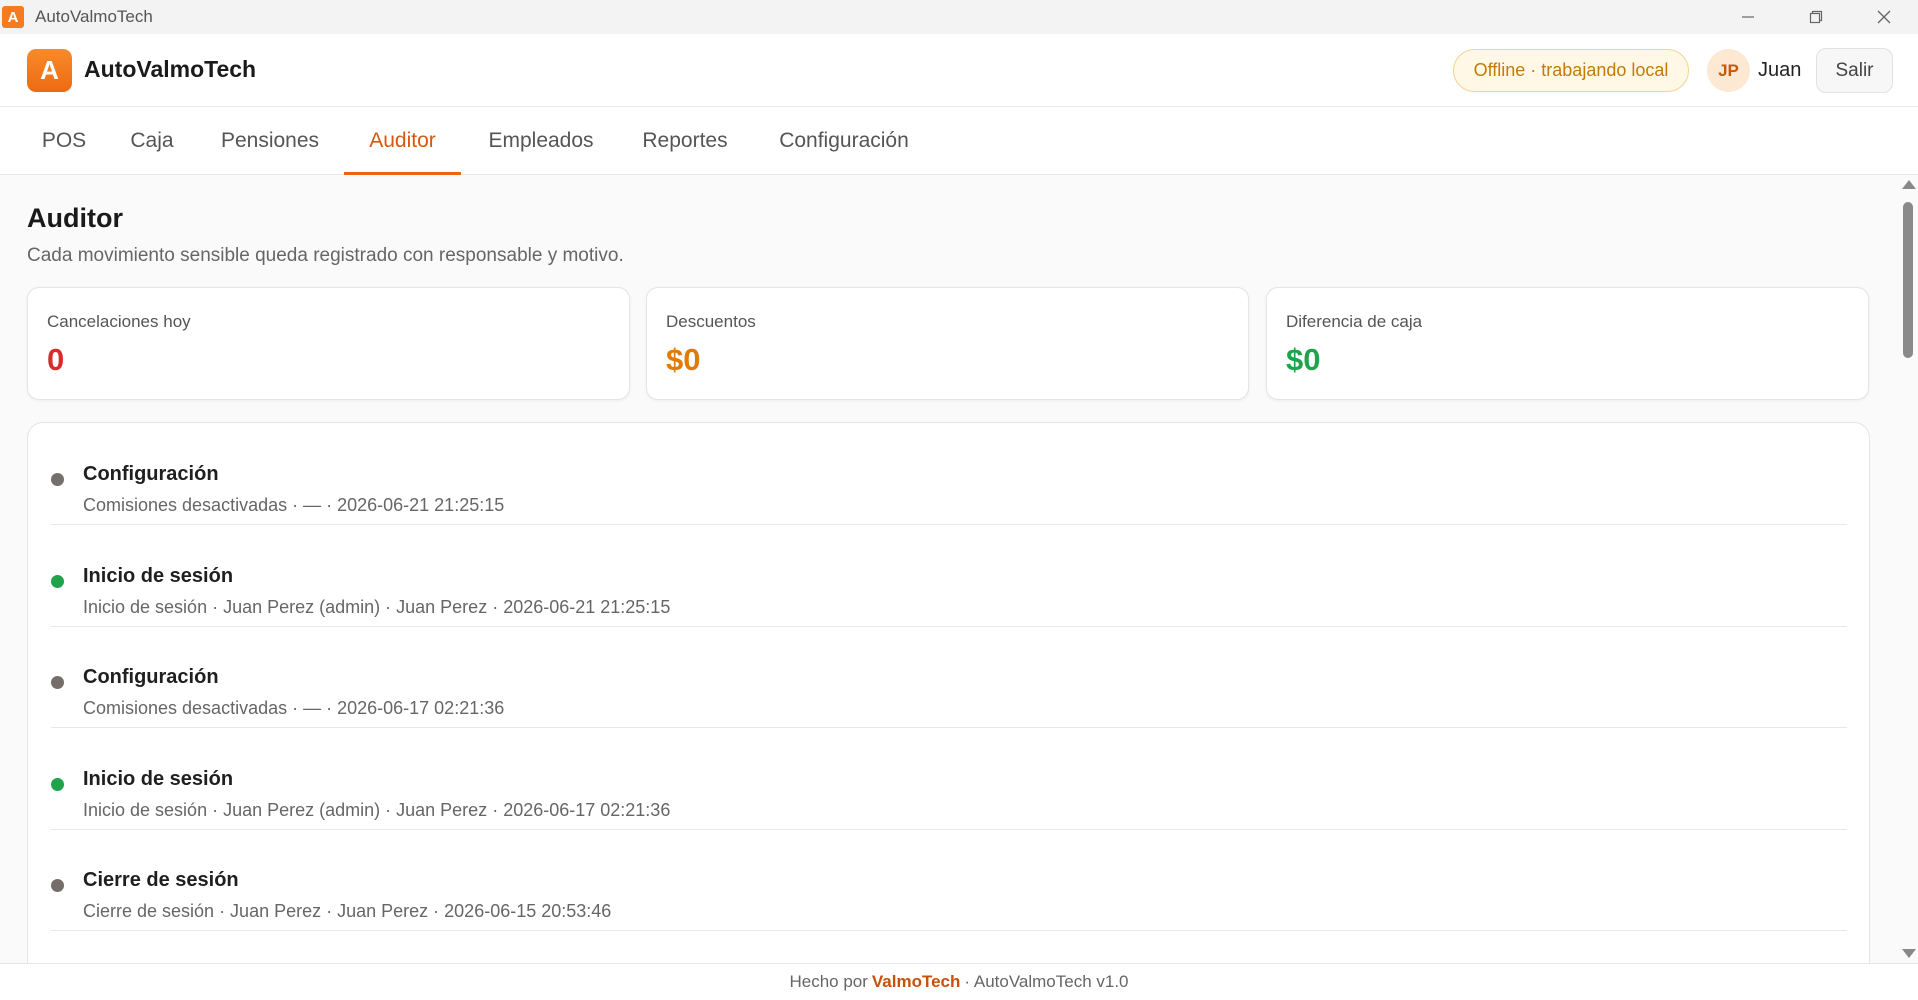  What do you see at coordinates (541, 141) in the screenshot?
I see `tab-empleados: Empleados` at bounding box center [541, 141].